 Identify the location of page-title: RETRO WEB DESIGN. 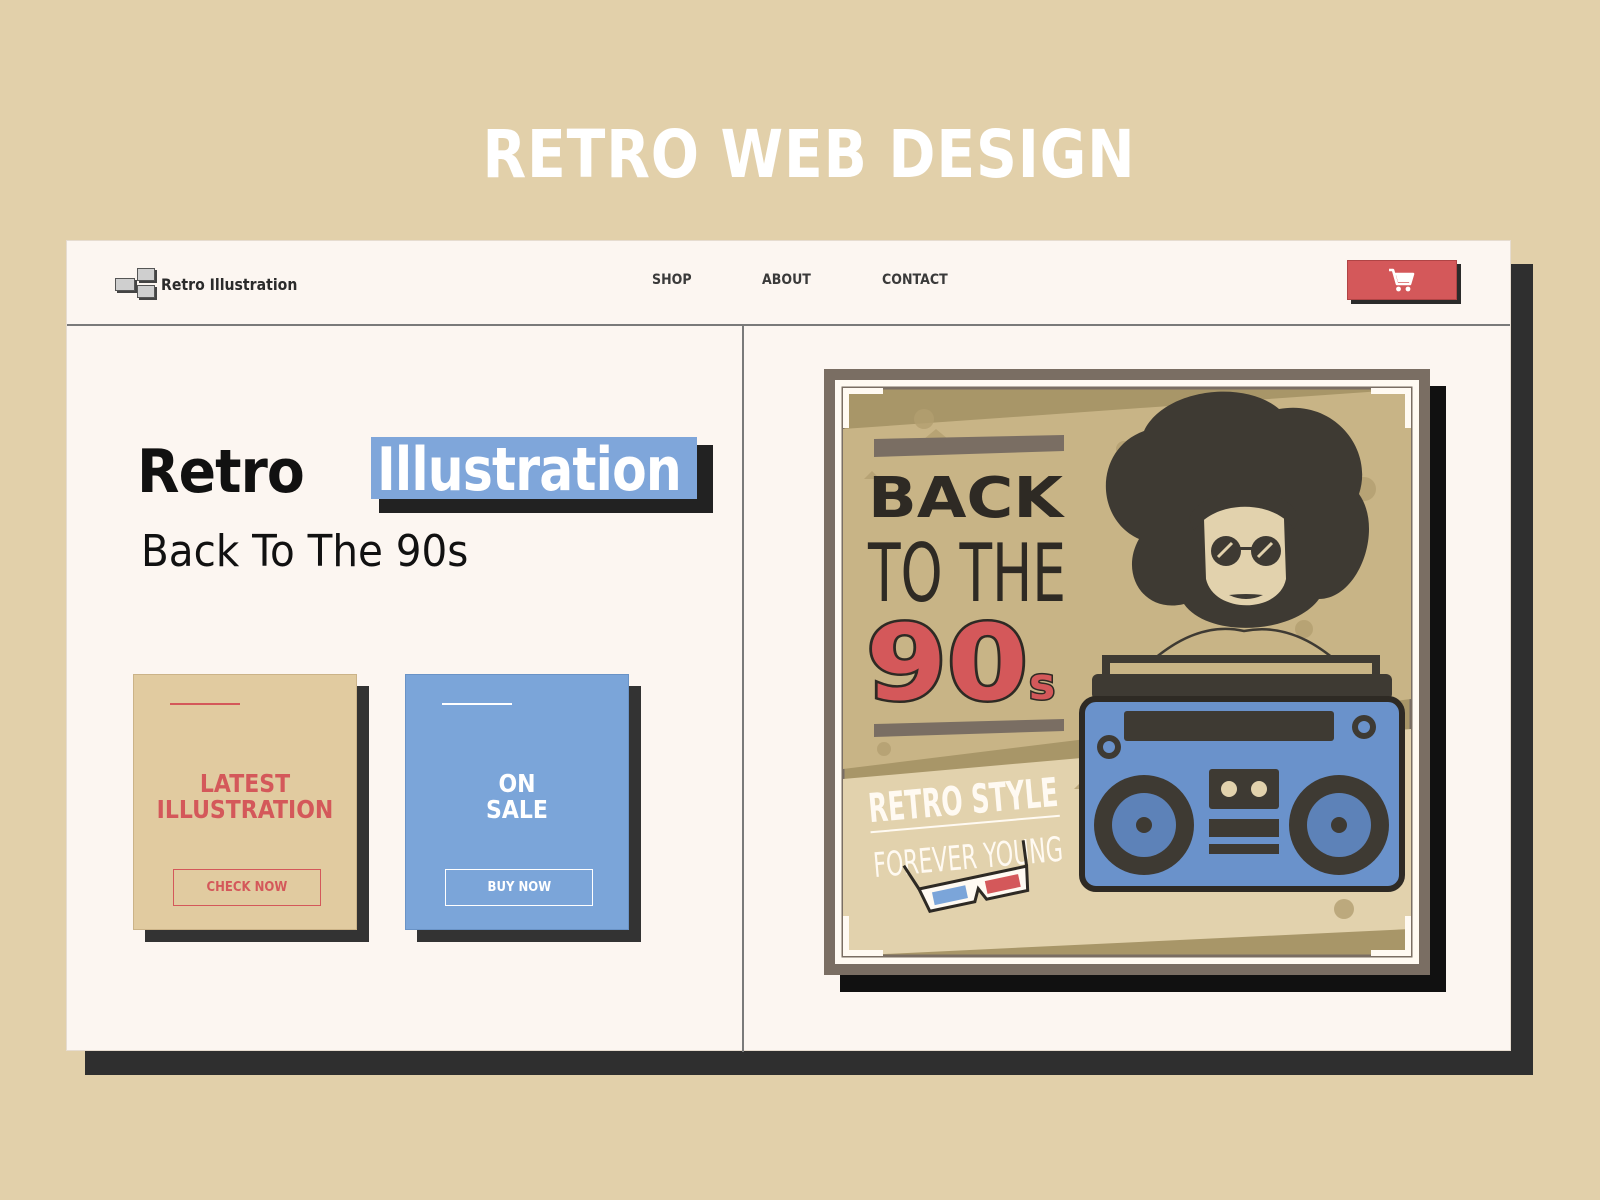
(809, 154).